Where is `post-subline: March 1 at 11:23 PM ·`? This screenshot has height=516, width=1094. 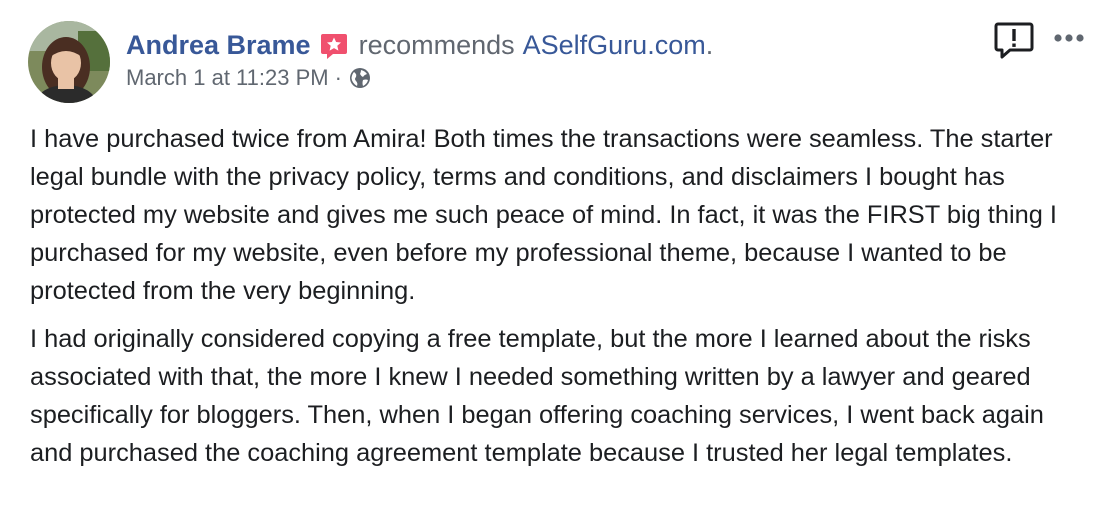
post-subline: March 1 at 11:23 PM · is located at coordinates (419, 78).